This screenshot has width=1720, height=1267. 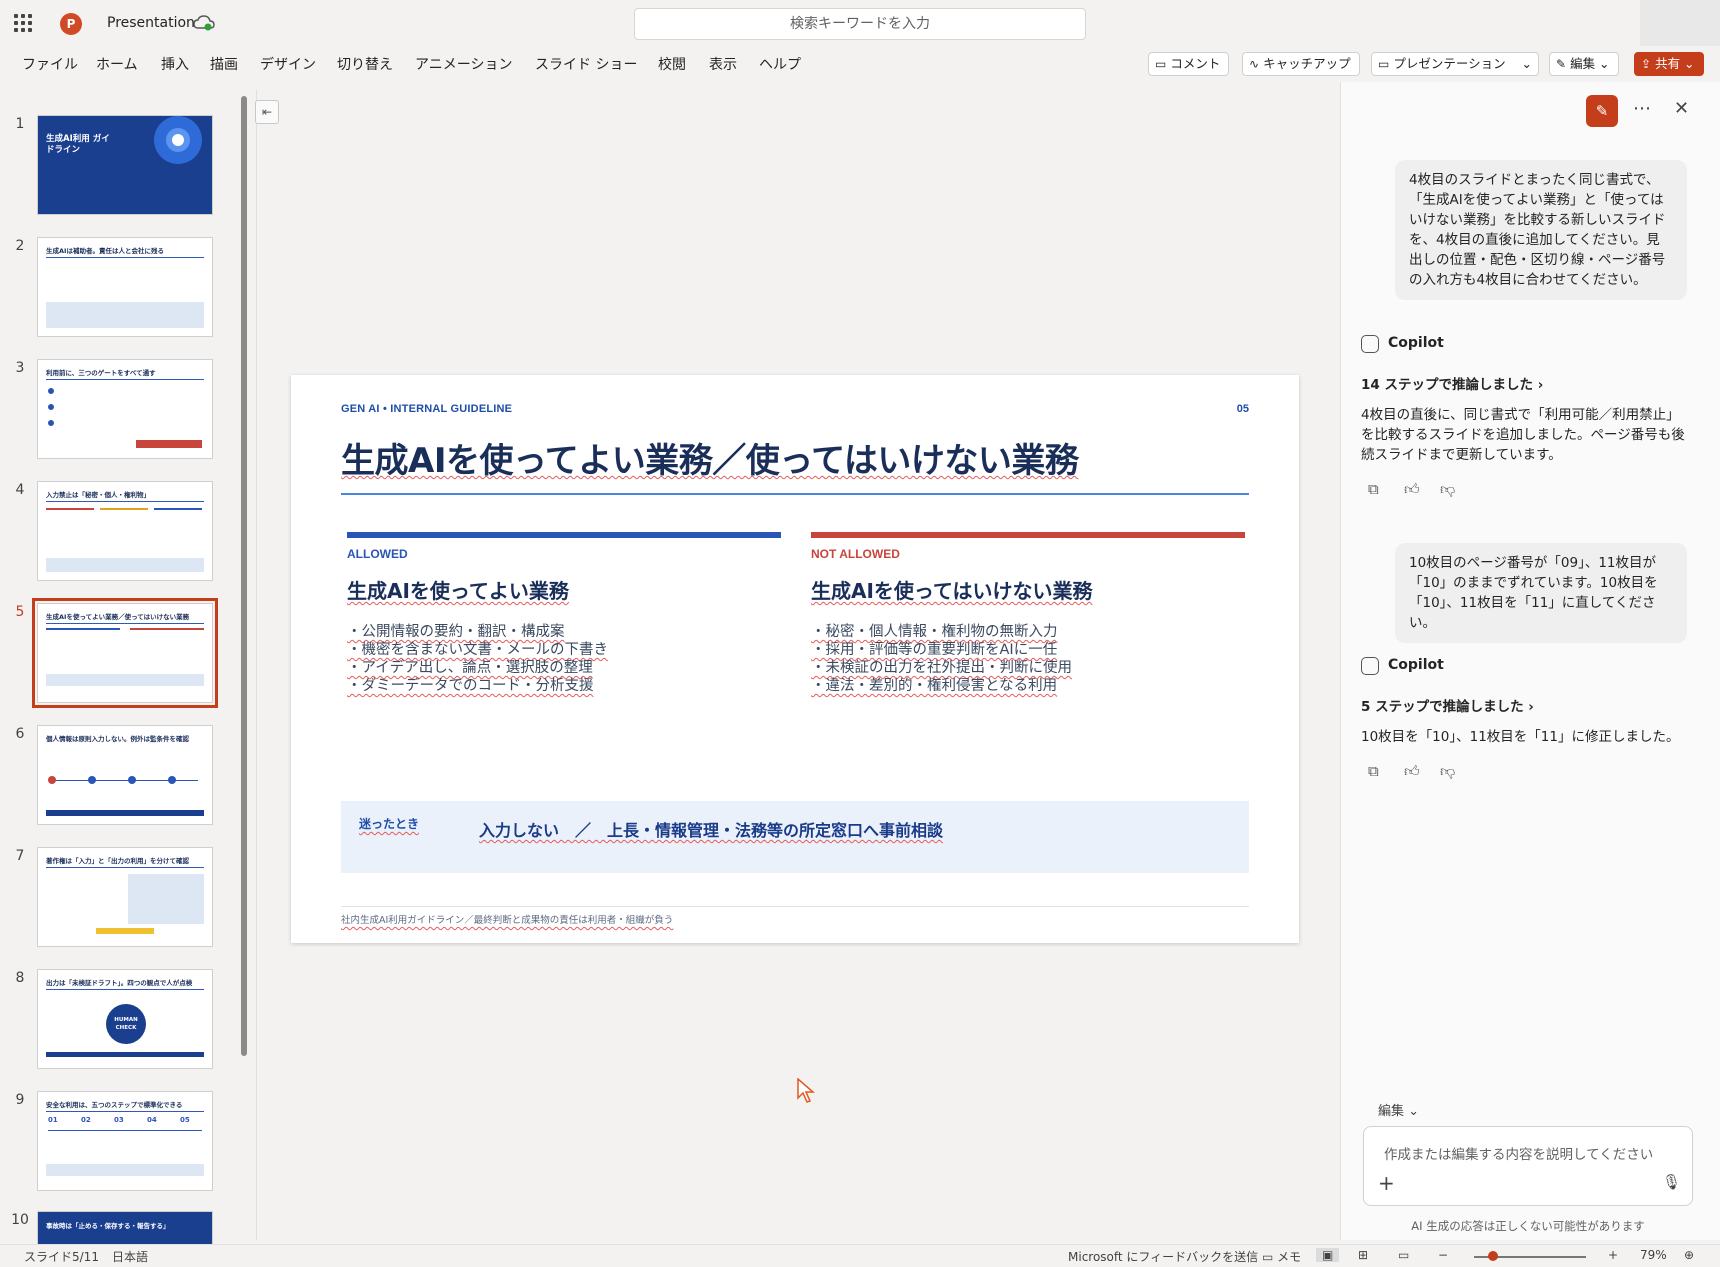 What do you see at coordinates (470, 668) in the screenshot?
I see `list-item: ・アイデア出し、論点・選択肢の整理` at bounding box center [470, 668].